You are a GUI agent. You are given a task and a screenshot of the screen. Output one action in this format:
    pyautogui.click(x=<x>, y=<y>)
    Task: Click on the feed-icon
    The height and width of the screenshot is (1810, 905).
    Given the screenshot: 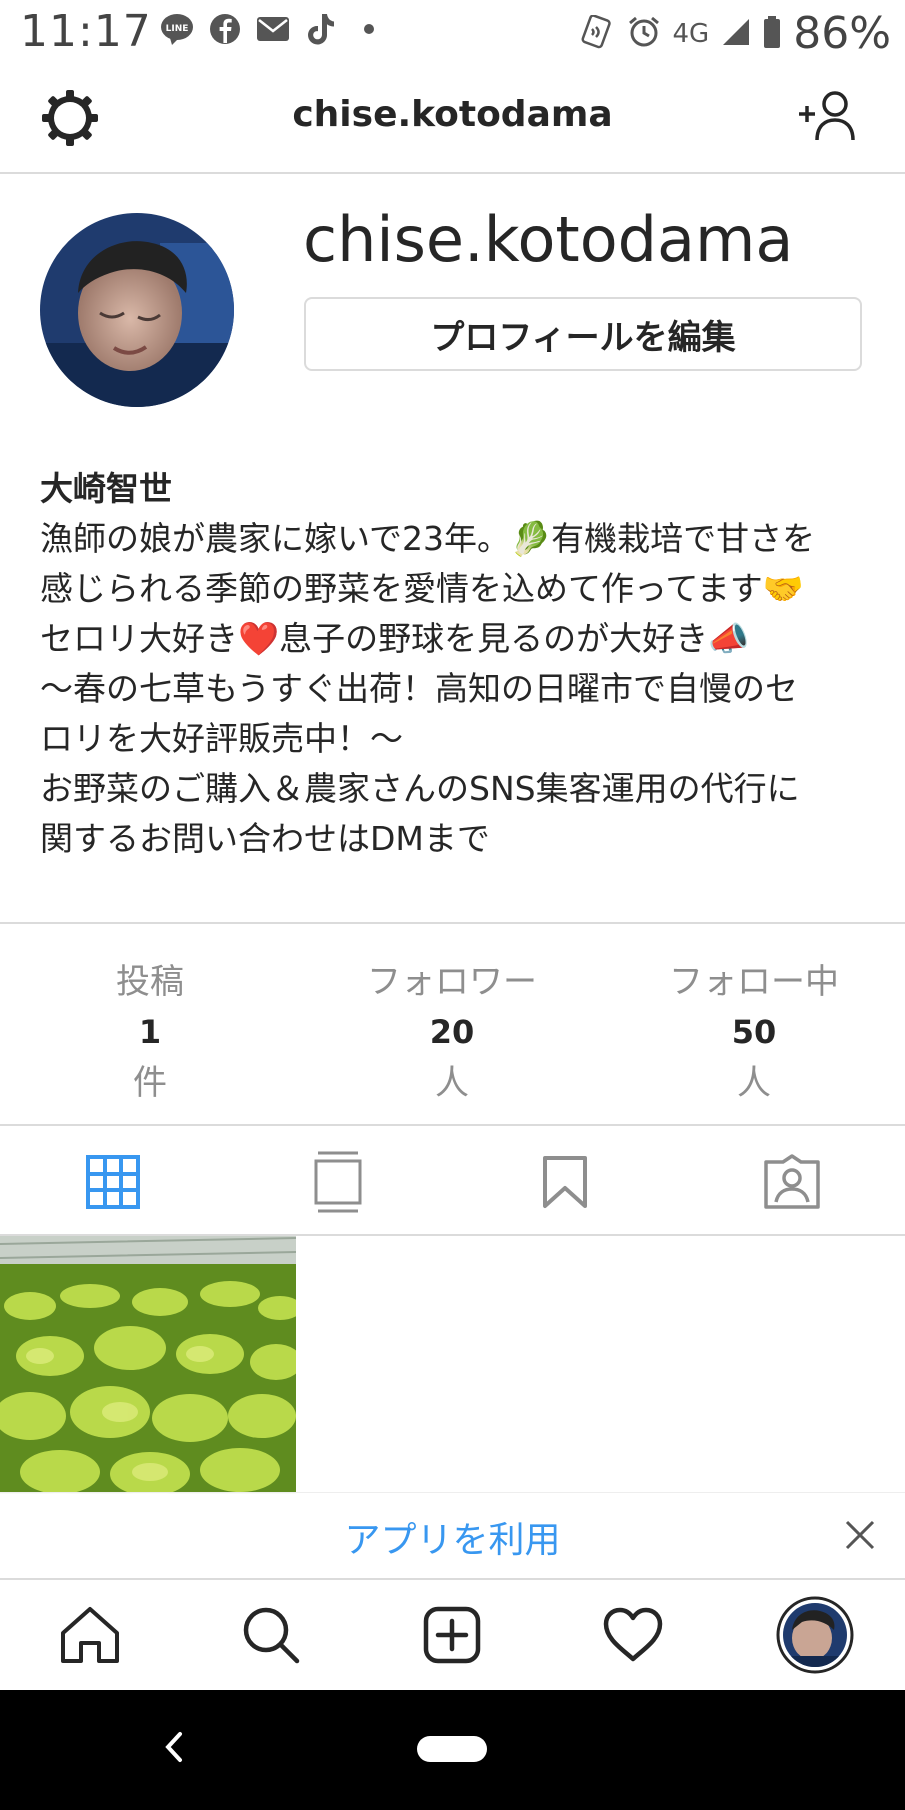 What is the action you would take?
    pyautogui.click(x=338, y=1182)
    